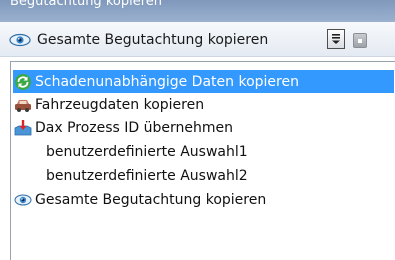 The width and height of the screenshot is (395, 260). I want to click on options-button, so click(360, 40).